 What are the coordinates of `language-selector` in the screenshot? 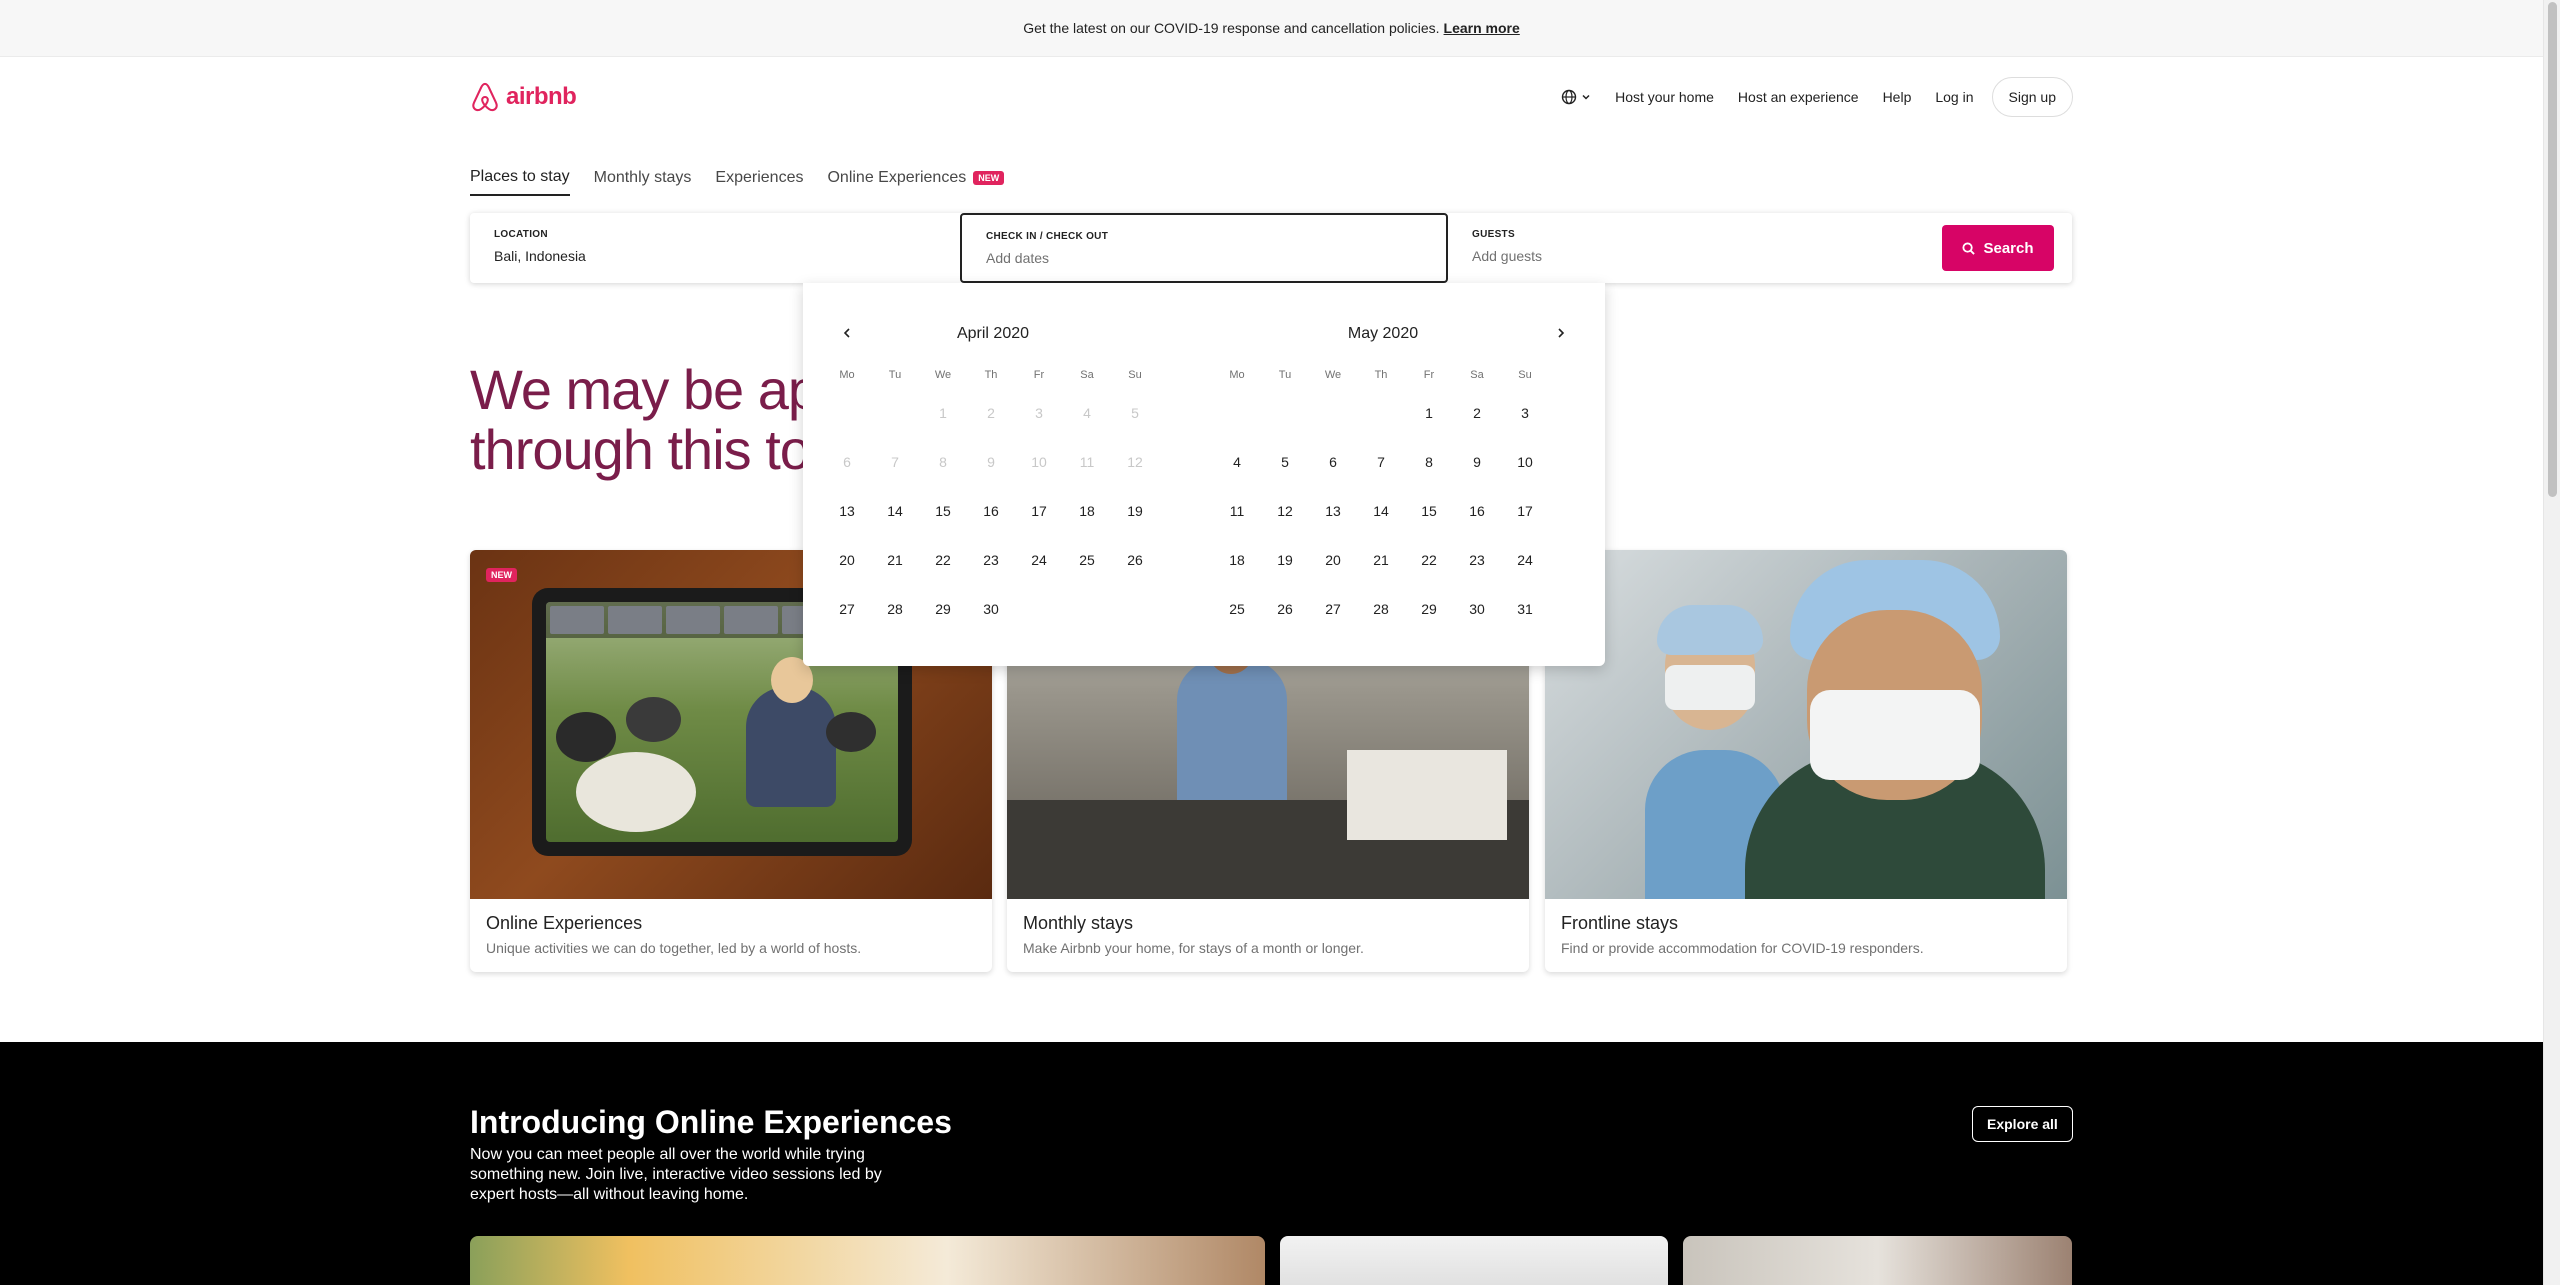 It's located at (1576, 97).